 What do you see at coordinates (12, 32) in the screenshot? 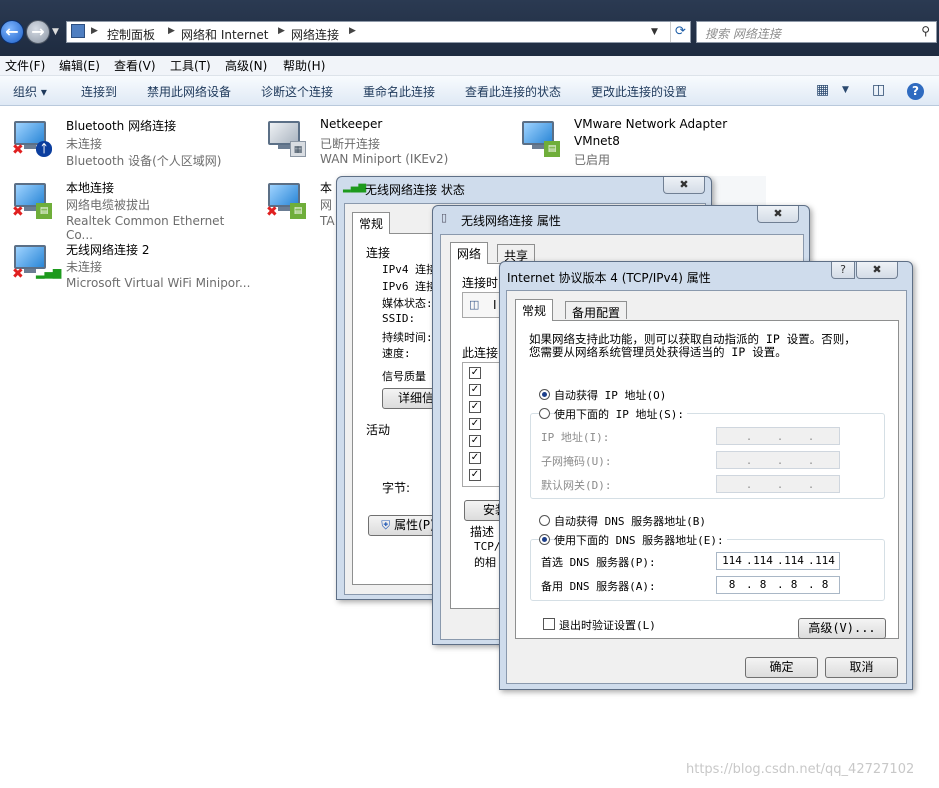
I see `back-button: ←` at bounding box center [12, 32].